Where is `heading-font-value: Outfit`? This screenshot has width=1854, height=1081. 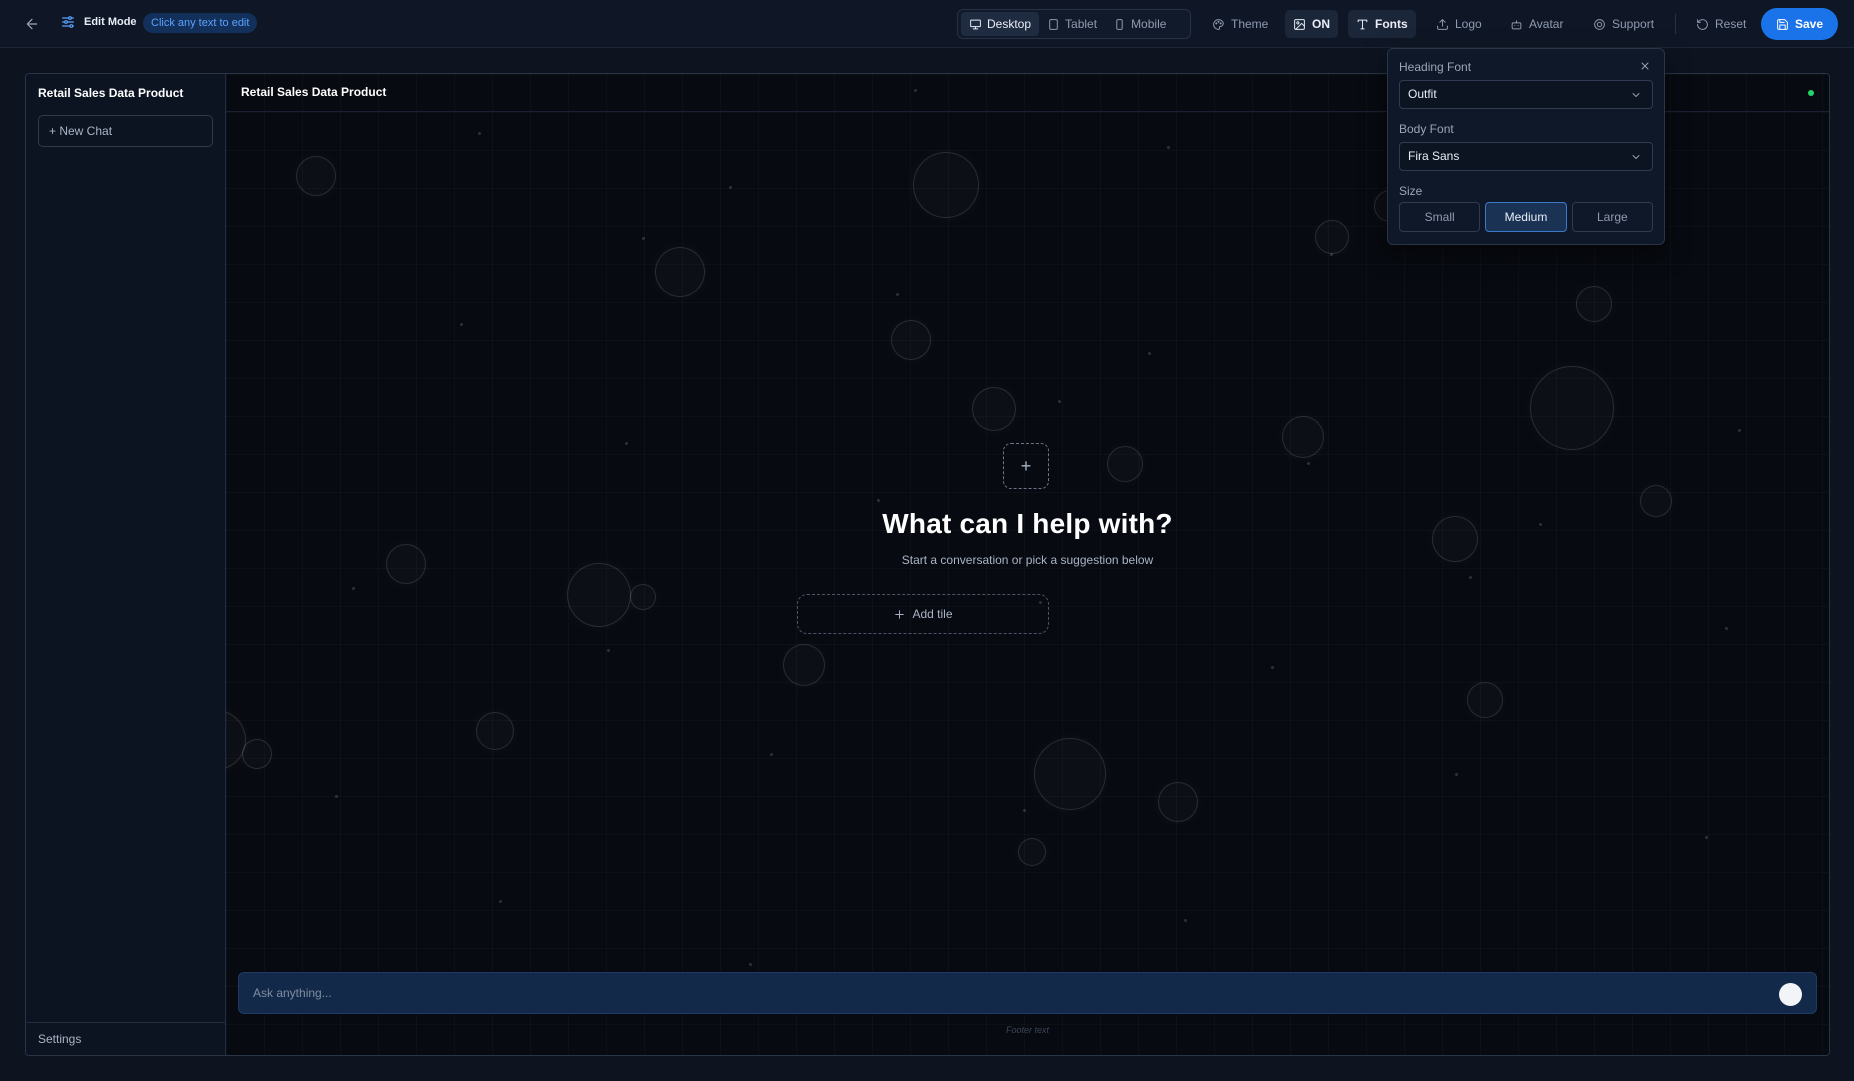 heading-font-value: Outfit is located at coordinates (1422, 94).